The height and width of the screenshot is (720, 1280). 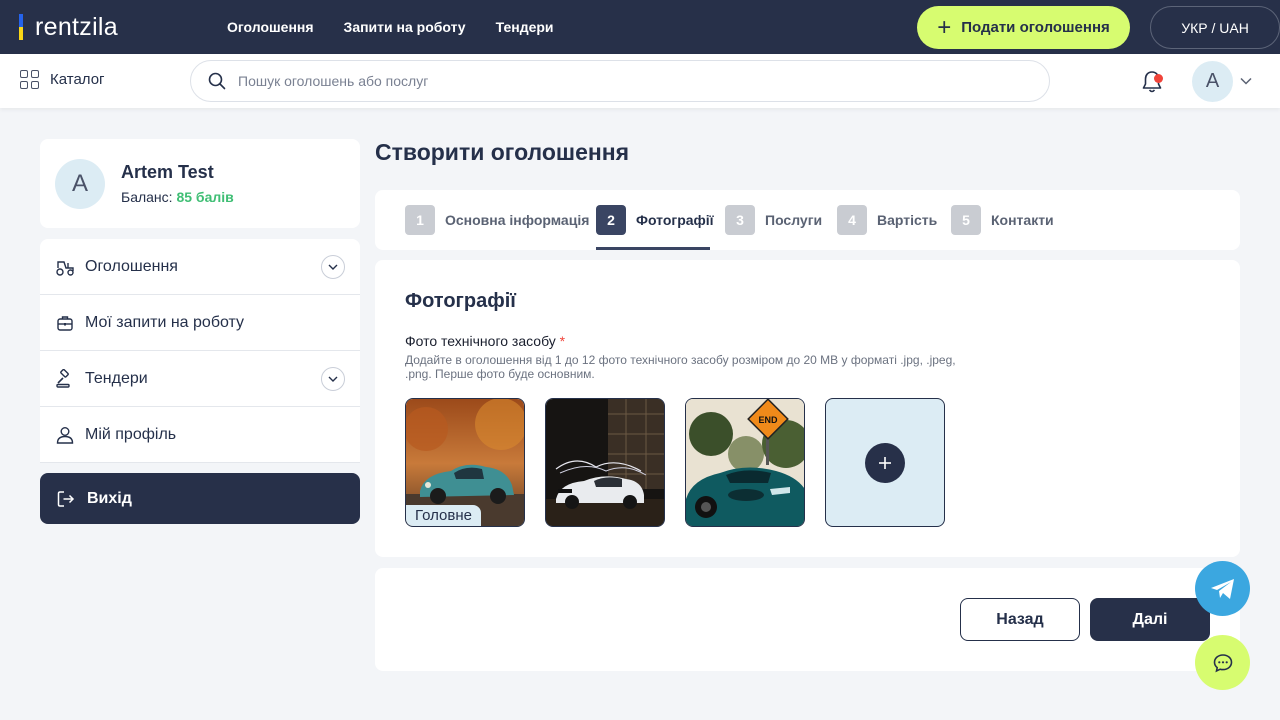 What do you see at coordinates (200, 267) in the screenshot?
I see `sidebar-item-listings: Оголошення` at bounding box center [200, 267].